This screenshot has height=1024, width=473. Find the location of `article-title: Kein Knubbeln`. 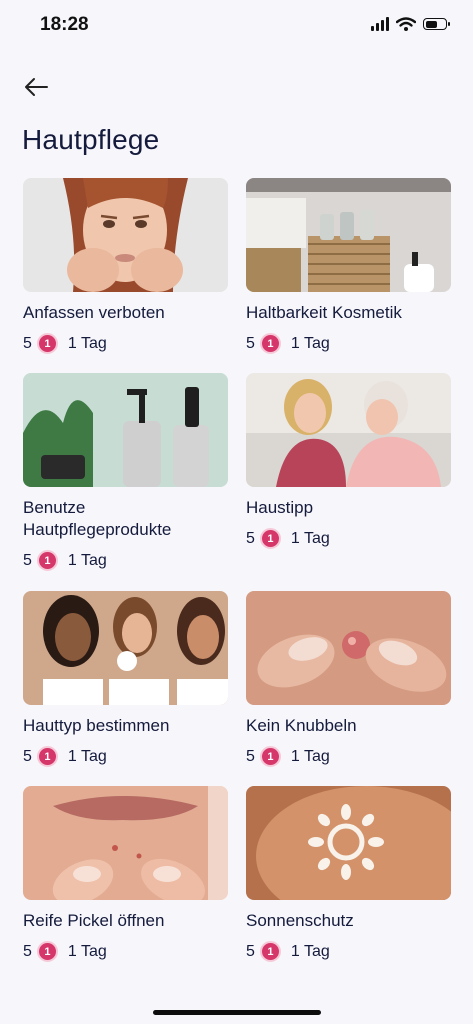

article-title: Kein Knubbeln is located at coordinates (301, 725).